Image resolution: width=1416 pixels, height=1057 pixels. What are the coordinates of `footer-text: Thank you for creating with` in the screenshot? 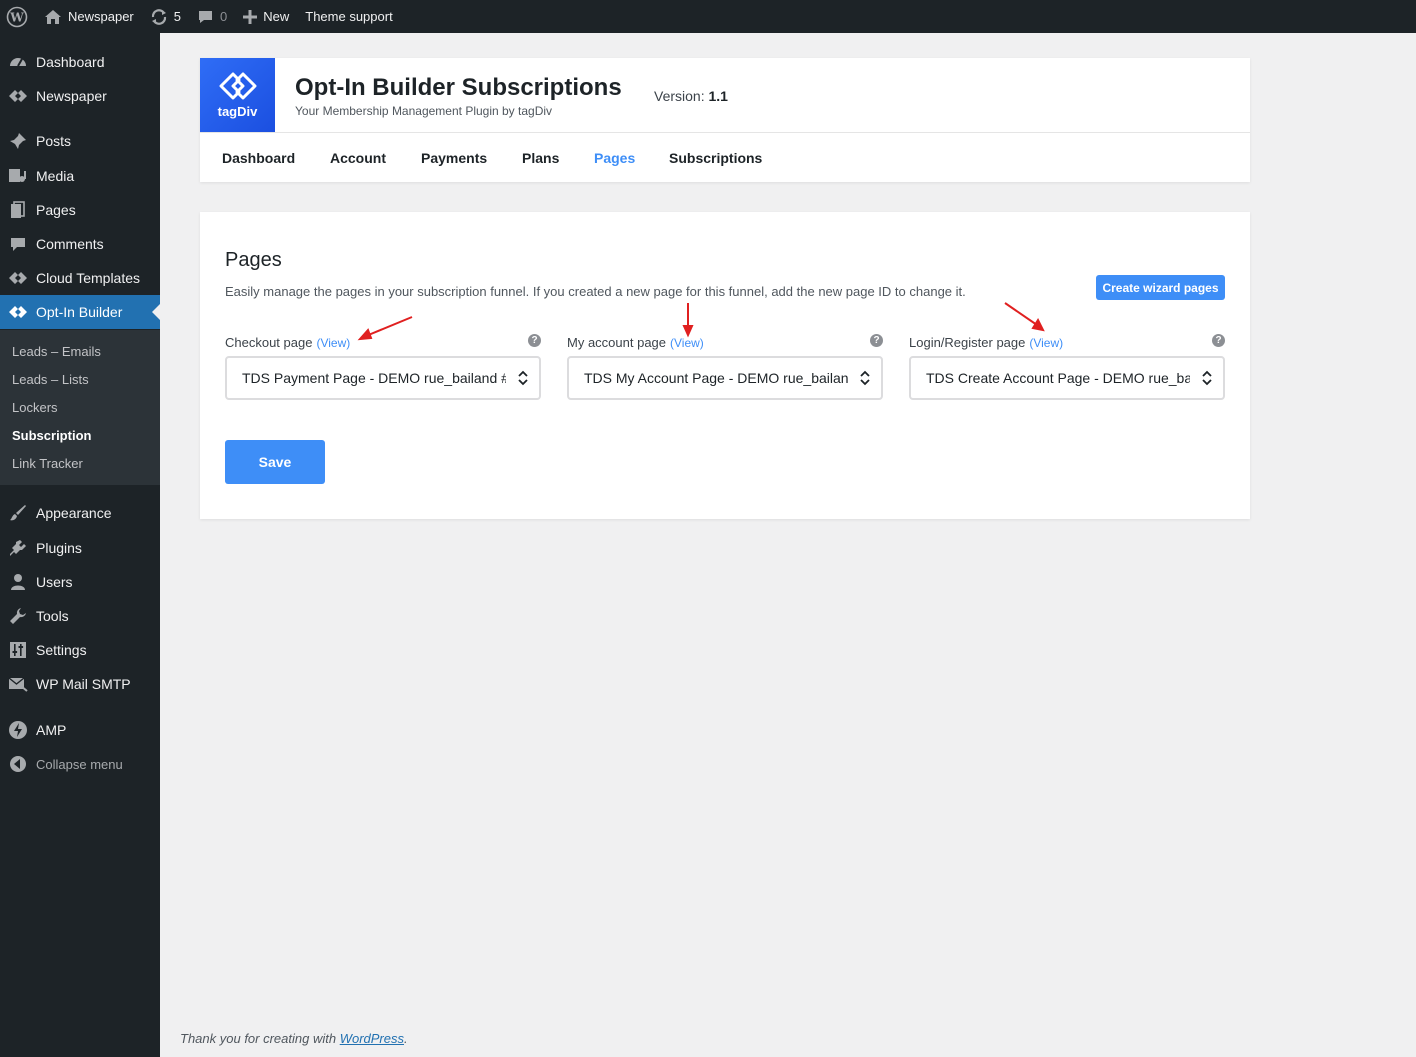 It's located at (258, 1038).